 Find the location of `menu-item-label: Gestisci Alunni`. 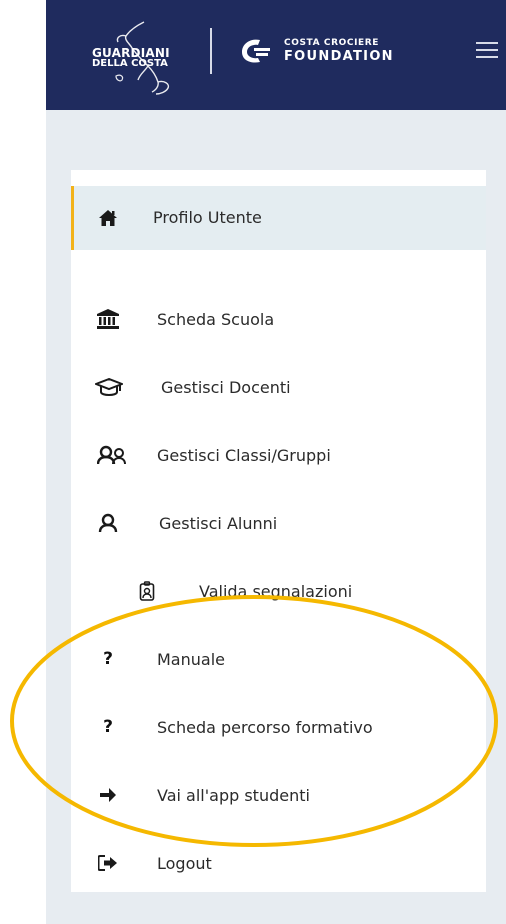

menu-item-label: Gestisci Alunni is located at coordinates (218, 523).